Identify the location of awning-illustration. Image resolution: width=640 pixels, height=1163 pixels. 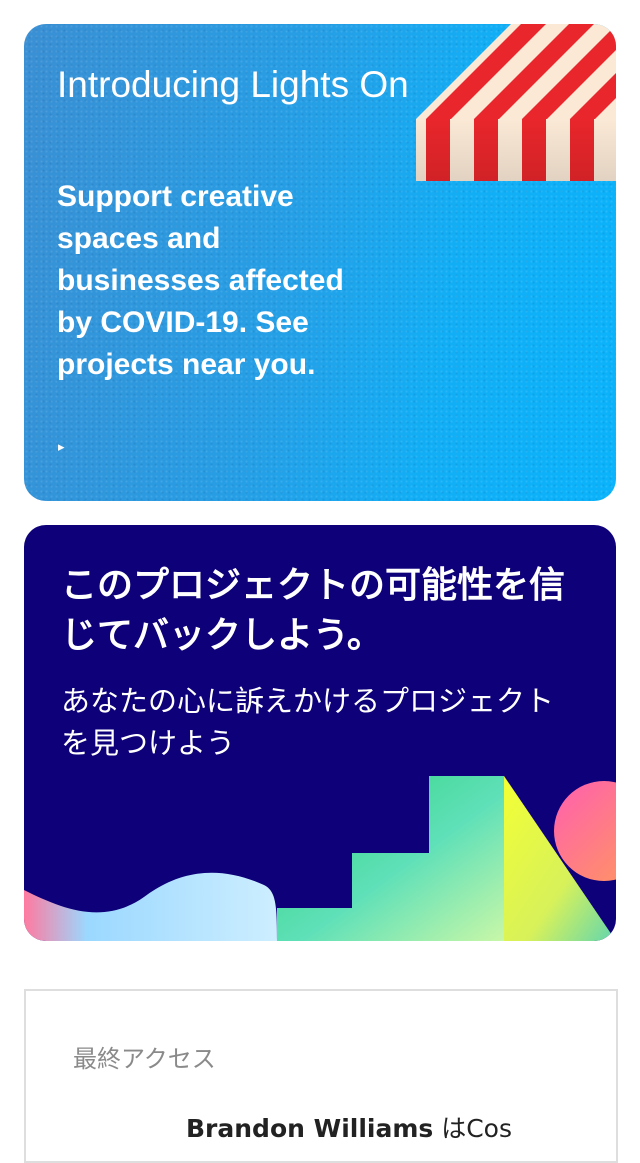
(516, 102).